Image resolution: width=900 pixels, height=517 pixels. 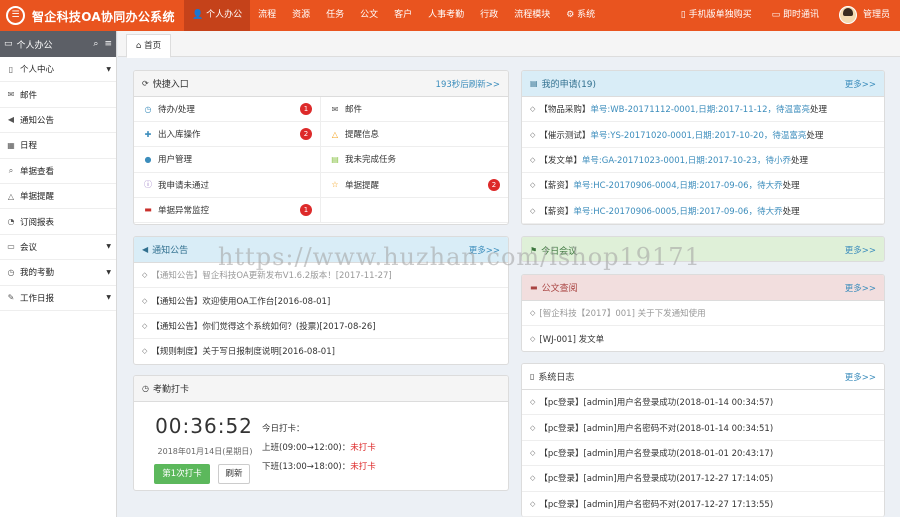 What do you see at coordinates (468, 84) in the screenshot?
I see `quick-entry-refresh-timer: 193秒后刷新>>` at bounding box center [468, 84].